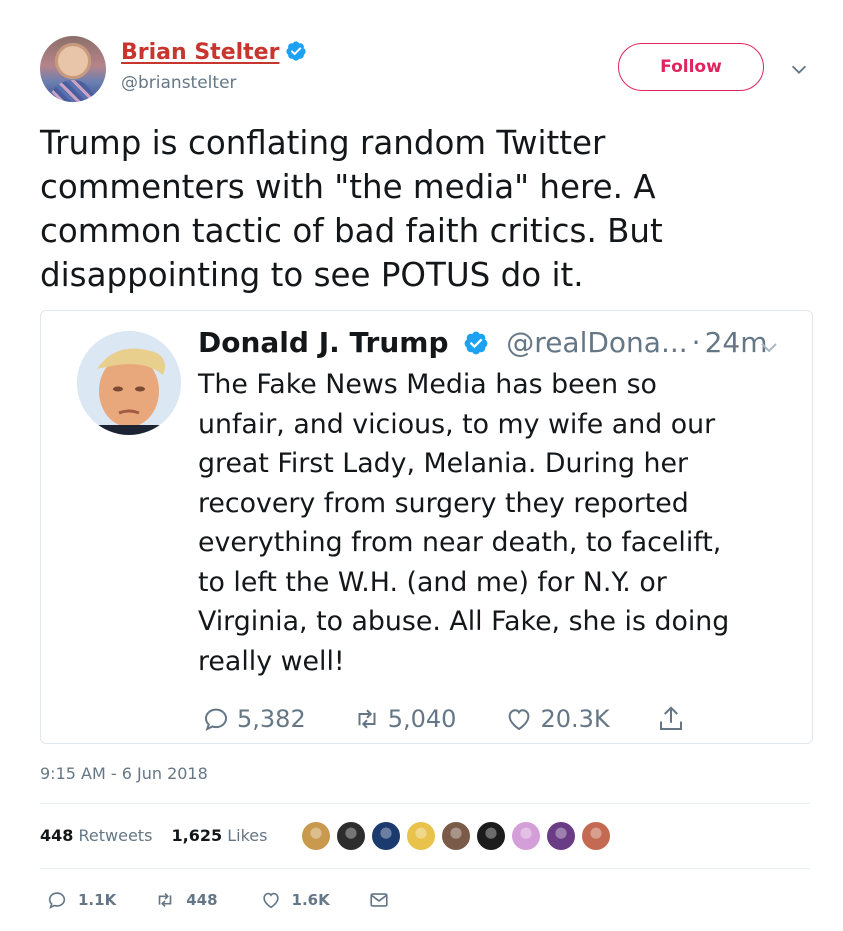  Describe the element at coordinates (97, 900) in the screenshot. I see `reply-count: 1.1K` at that location.